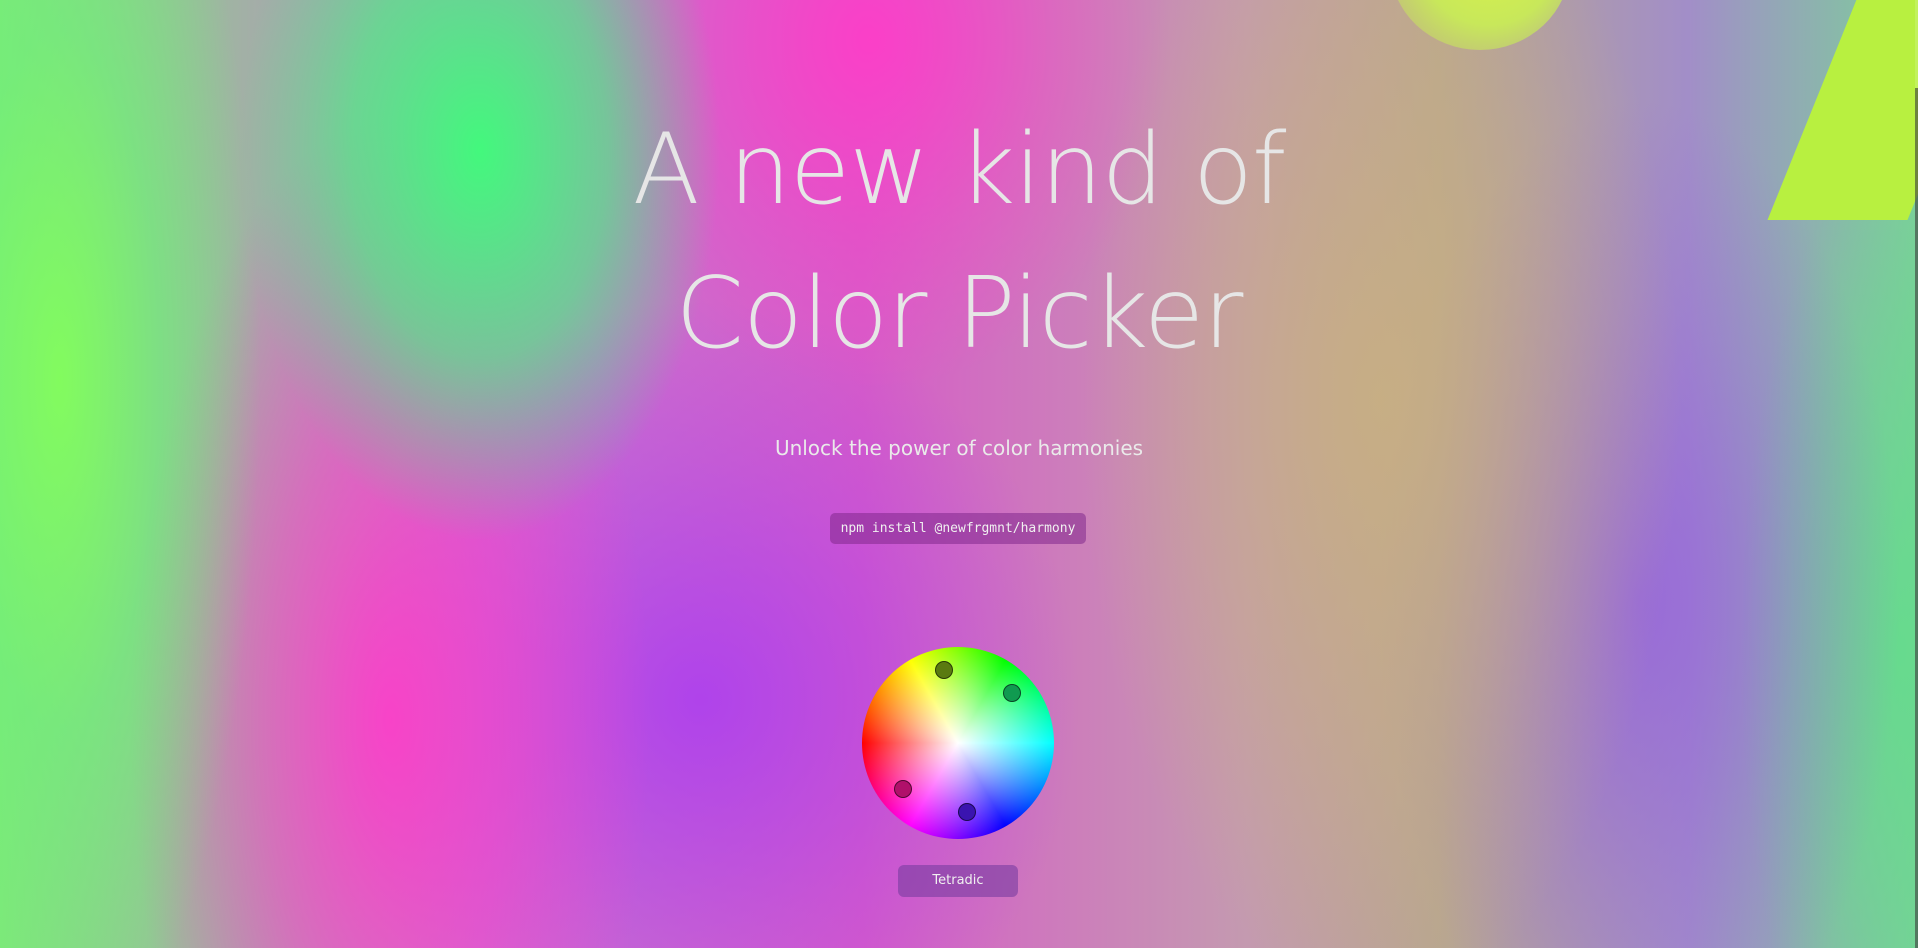 This screenshot has width=1918, height=948. I want to click on headline-line-1: A new kind of, so click(959, 170).